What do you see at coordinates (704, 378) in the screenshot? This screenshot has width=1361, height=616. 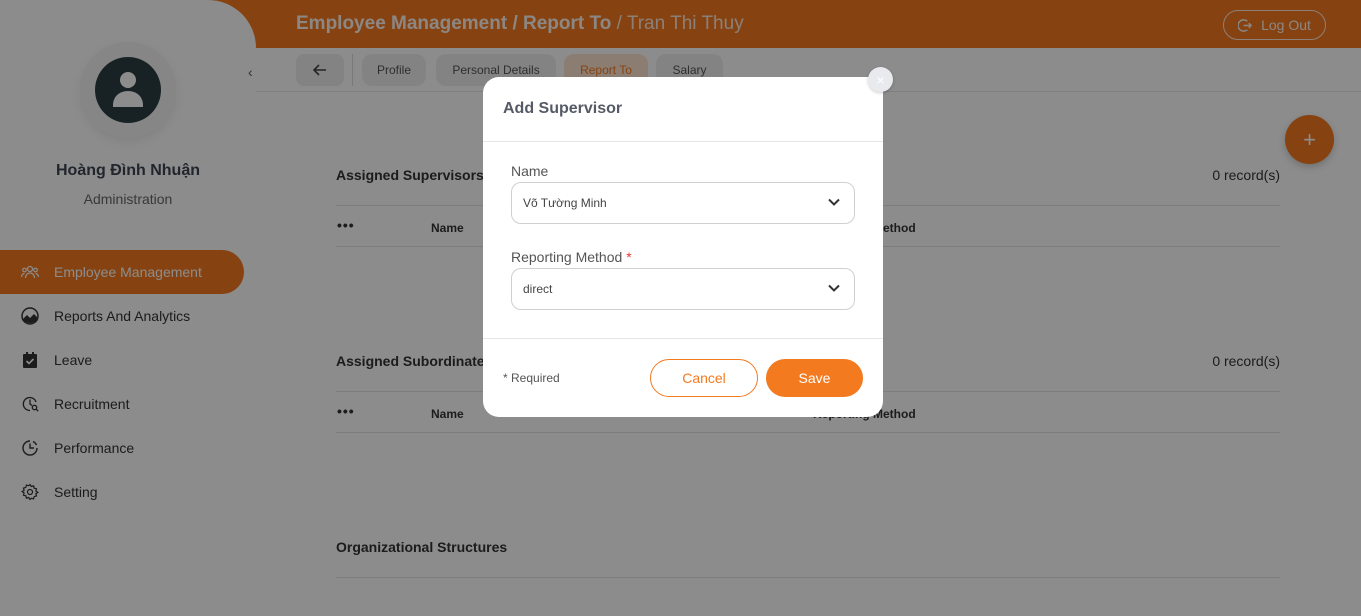 I see `cancel-button: Cancel` at bounding box center [704, 378].